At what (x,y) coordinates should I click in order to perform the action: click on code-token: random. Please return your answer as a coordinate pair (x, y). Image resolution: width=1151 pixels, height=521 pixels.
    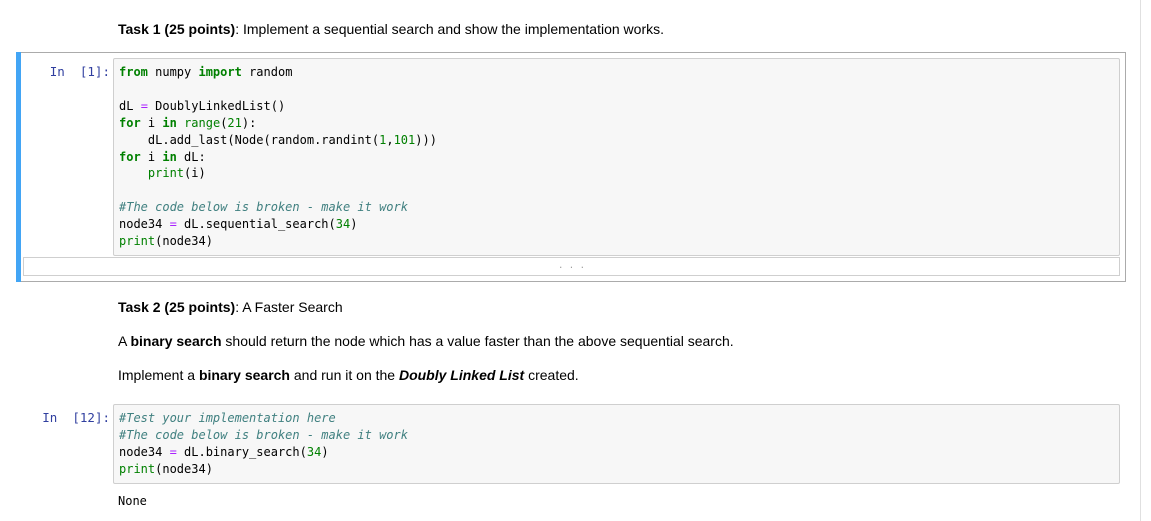
    Looking at the image, I should click on (267, 72).